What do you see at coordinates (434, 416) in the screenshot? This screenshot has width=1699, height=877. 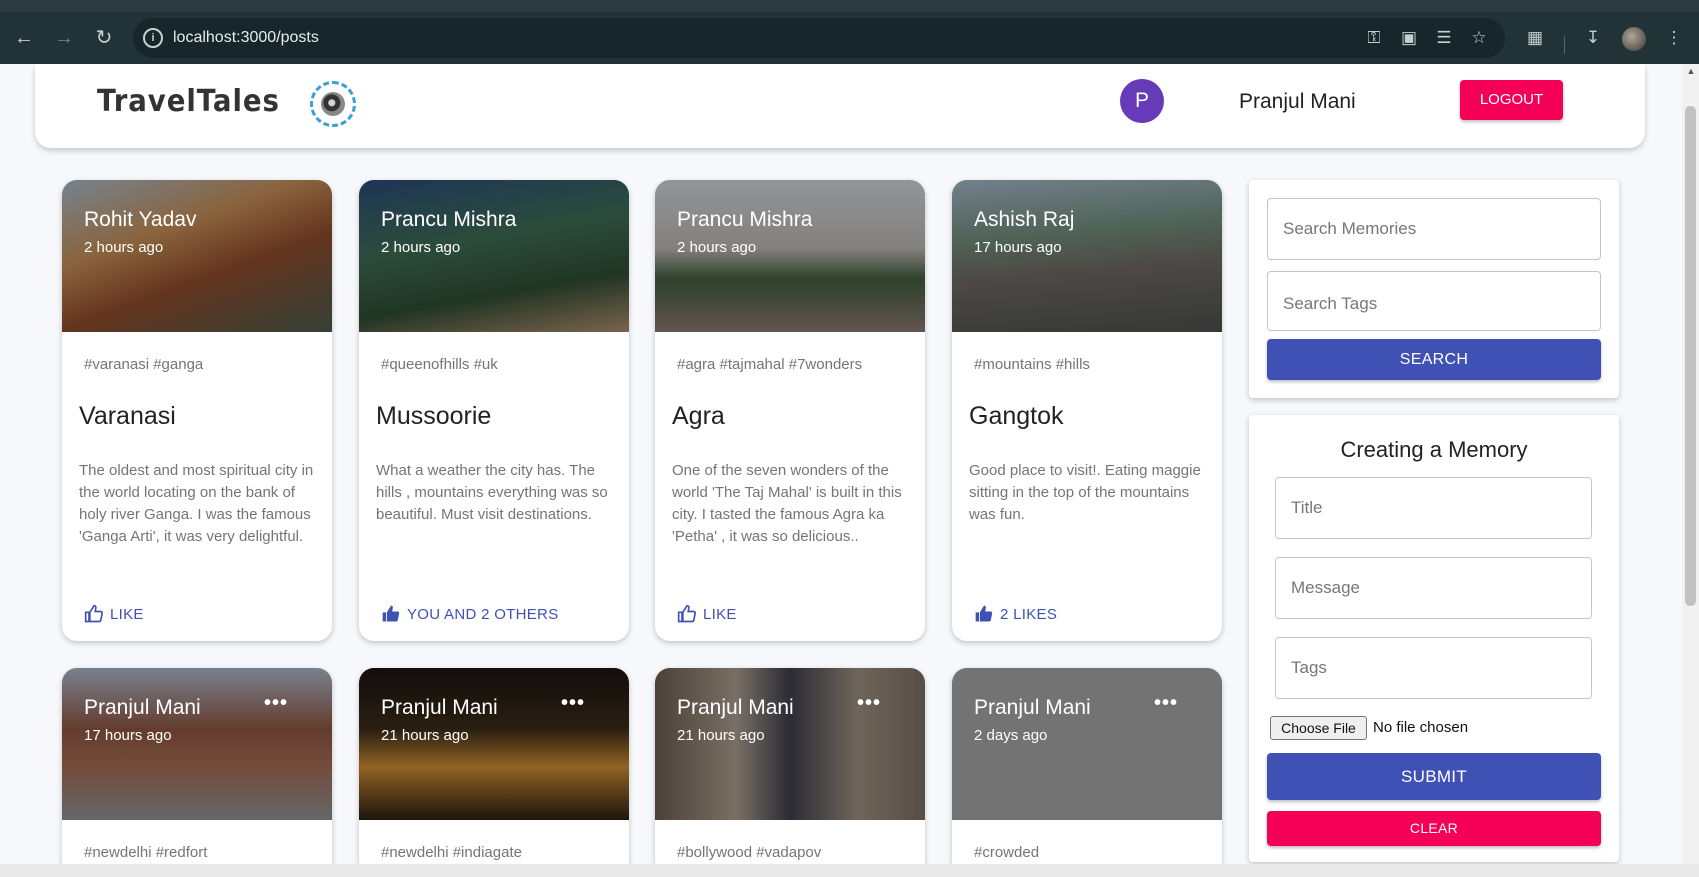 I see `post-title: Mussoorie` at bounding box center [434, 416].